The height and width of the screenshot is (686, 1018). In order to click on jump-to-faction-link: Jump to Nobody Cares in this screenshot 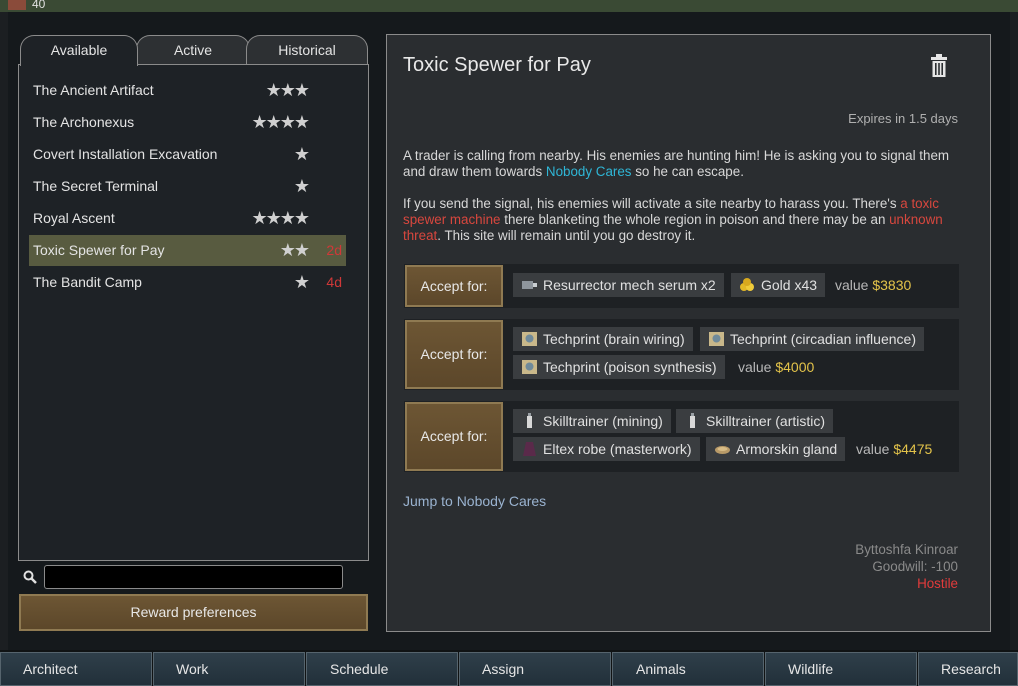, I will do `click(474, 501)`.